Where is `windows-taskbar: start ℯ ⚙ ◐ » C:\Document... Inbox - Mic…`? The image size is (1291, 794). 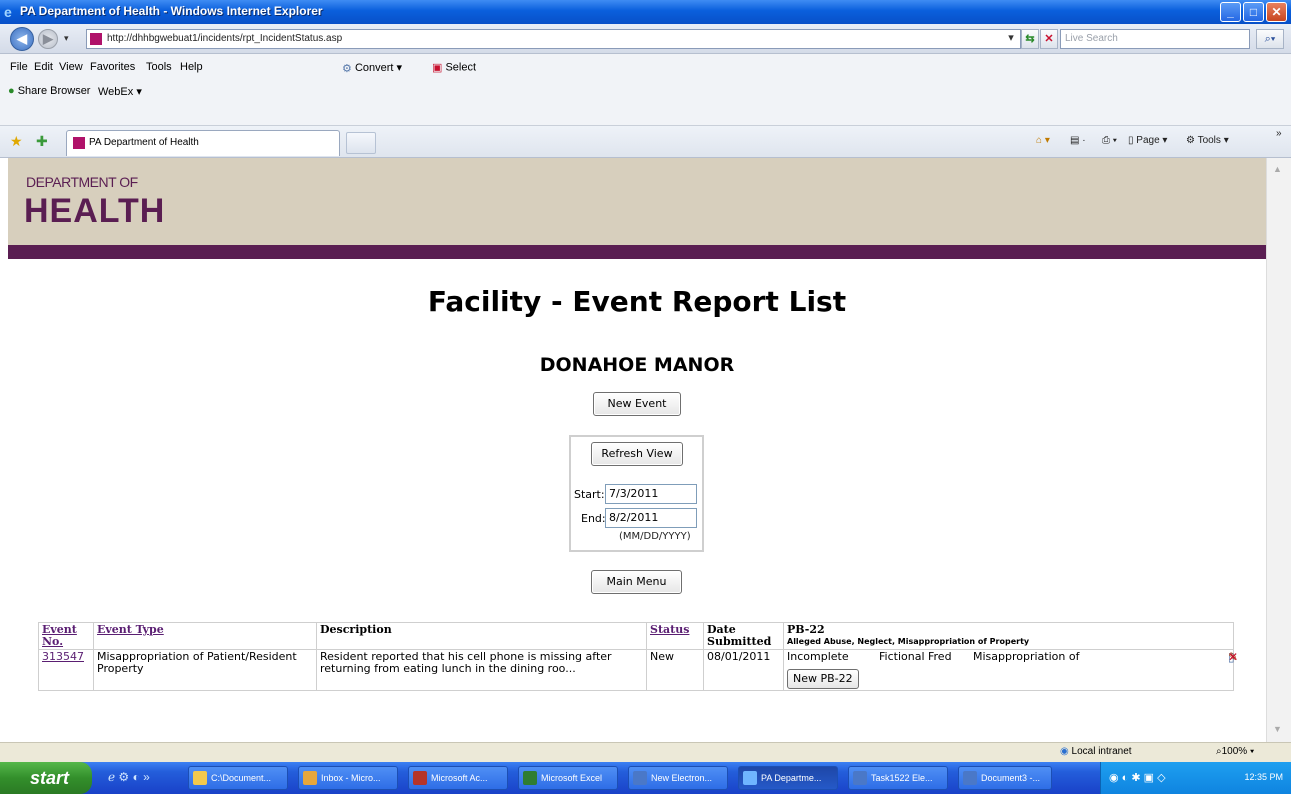
windows-taskbar: start ℯ ⚙ ◐ » C:\Document... Inbox - Mic… is located at coordinates (645, 778).